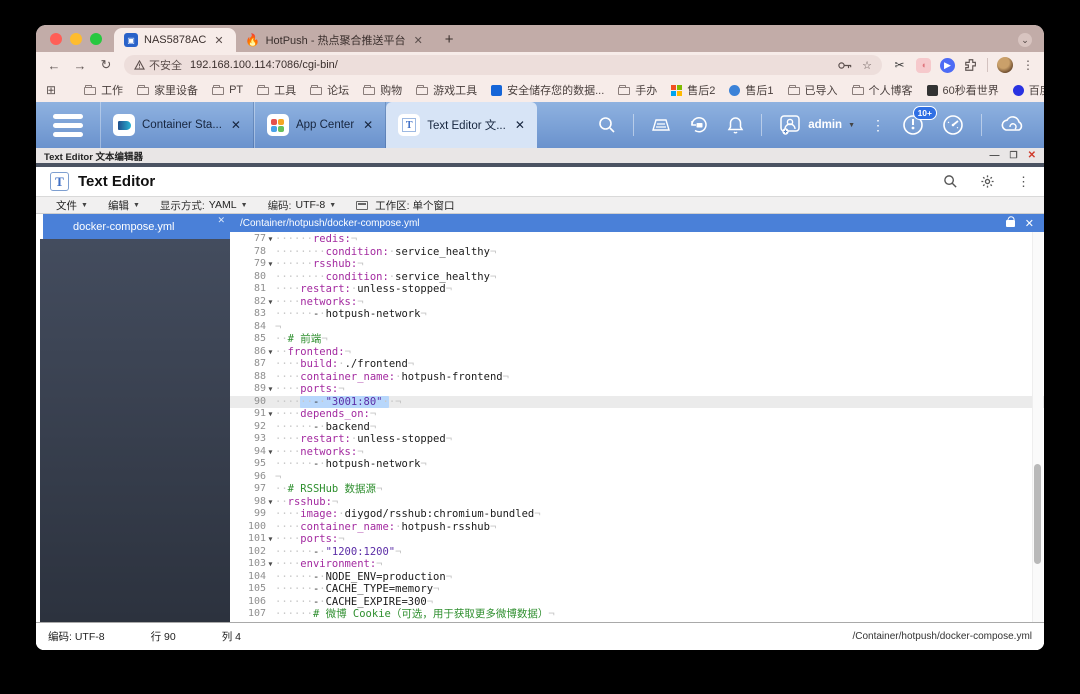 The width and height of the screenshot is (1080, 694). I want to click on back-button: ←, so click(54, 65).